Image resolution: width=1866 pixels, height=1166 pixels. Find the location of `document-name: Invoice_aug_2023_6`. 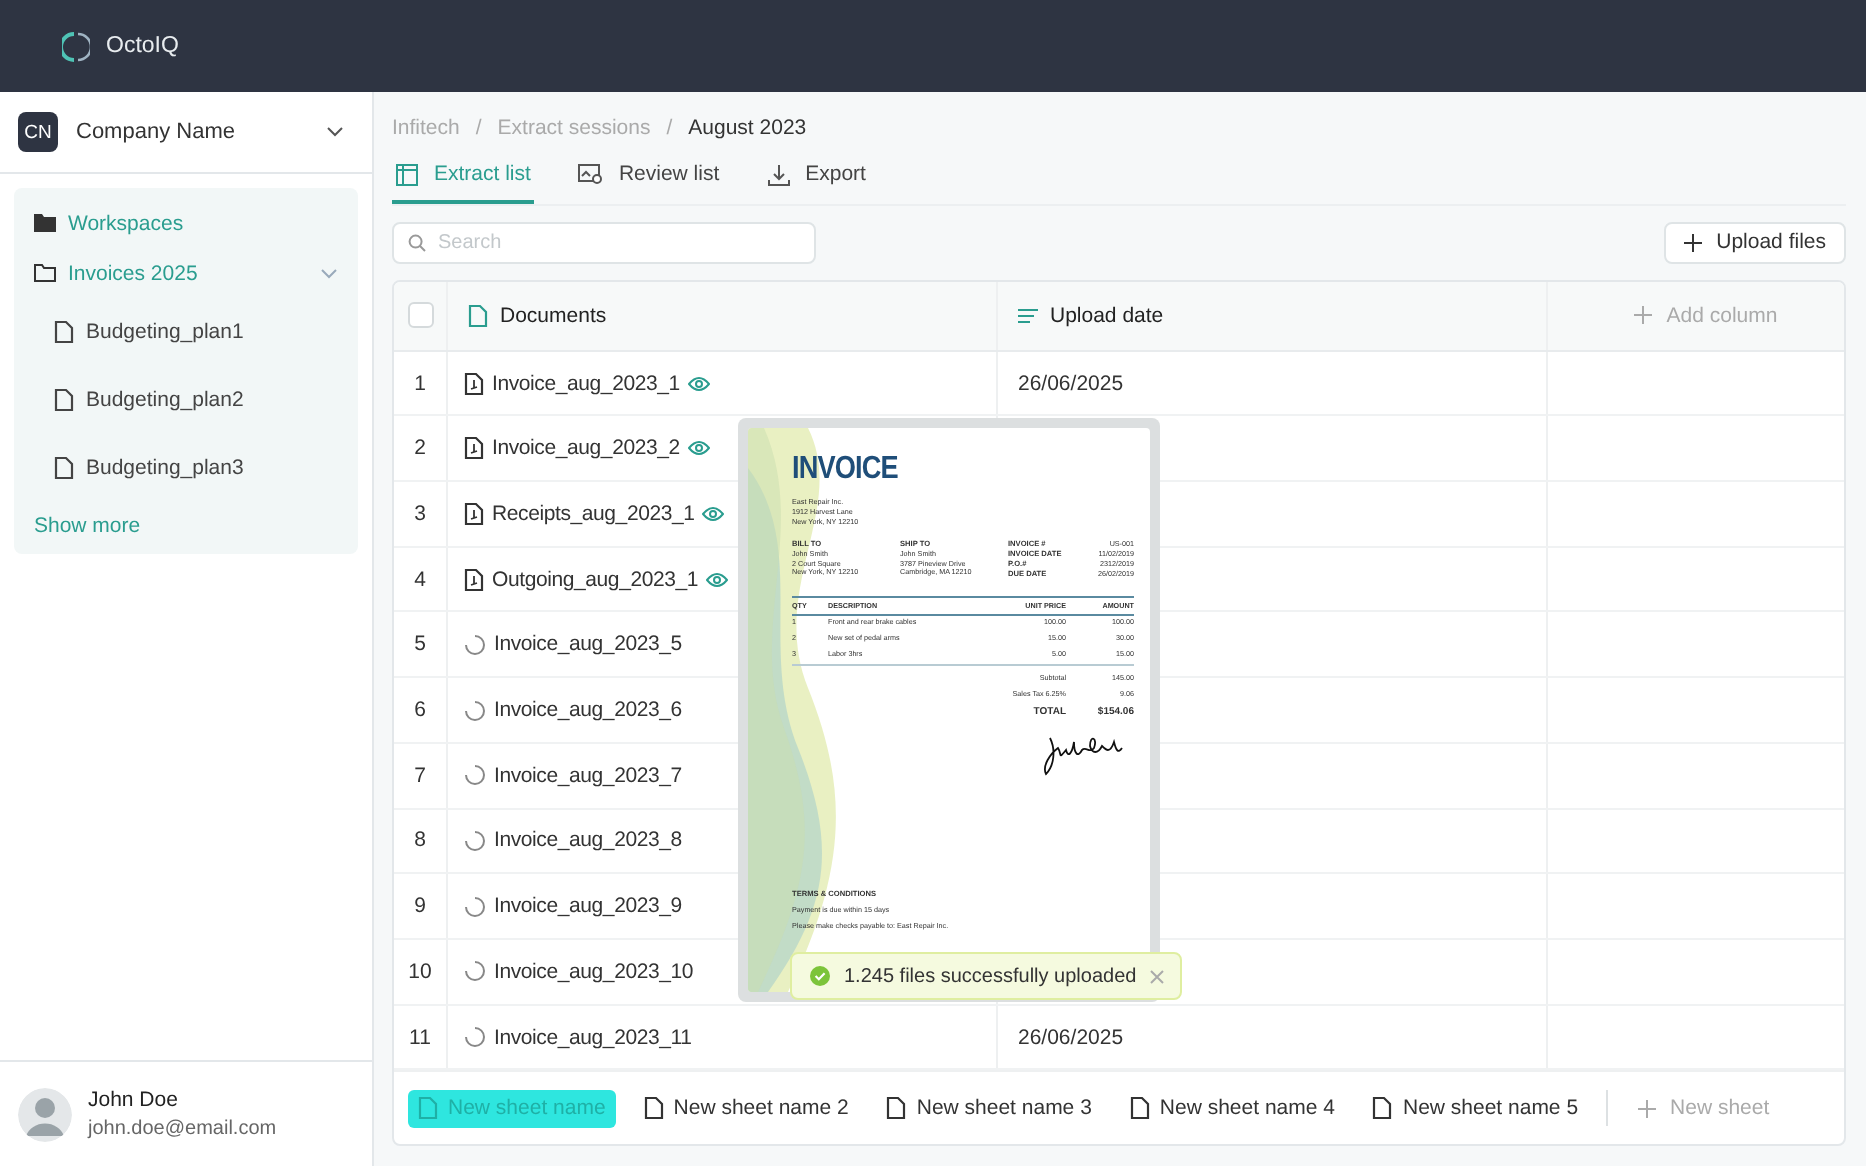

document-name: Invoice_aug_2023_6 is located at coordinates (588, 710).